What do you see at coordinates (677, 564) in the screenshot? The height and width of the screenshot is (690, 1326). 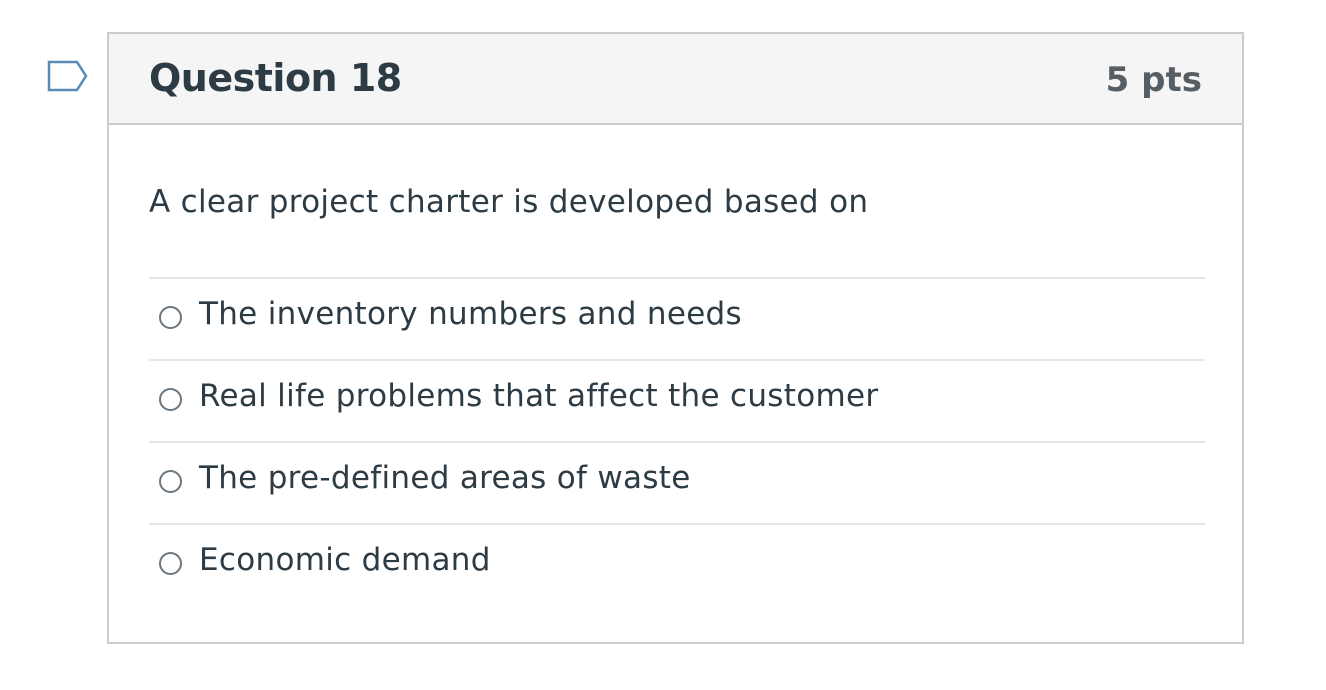 I see `answer-option: Economic demand` at bounding box center [677, 564].